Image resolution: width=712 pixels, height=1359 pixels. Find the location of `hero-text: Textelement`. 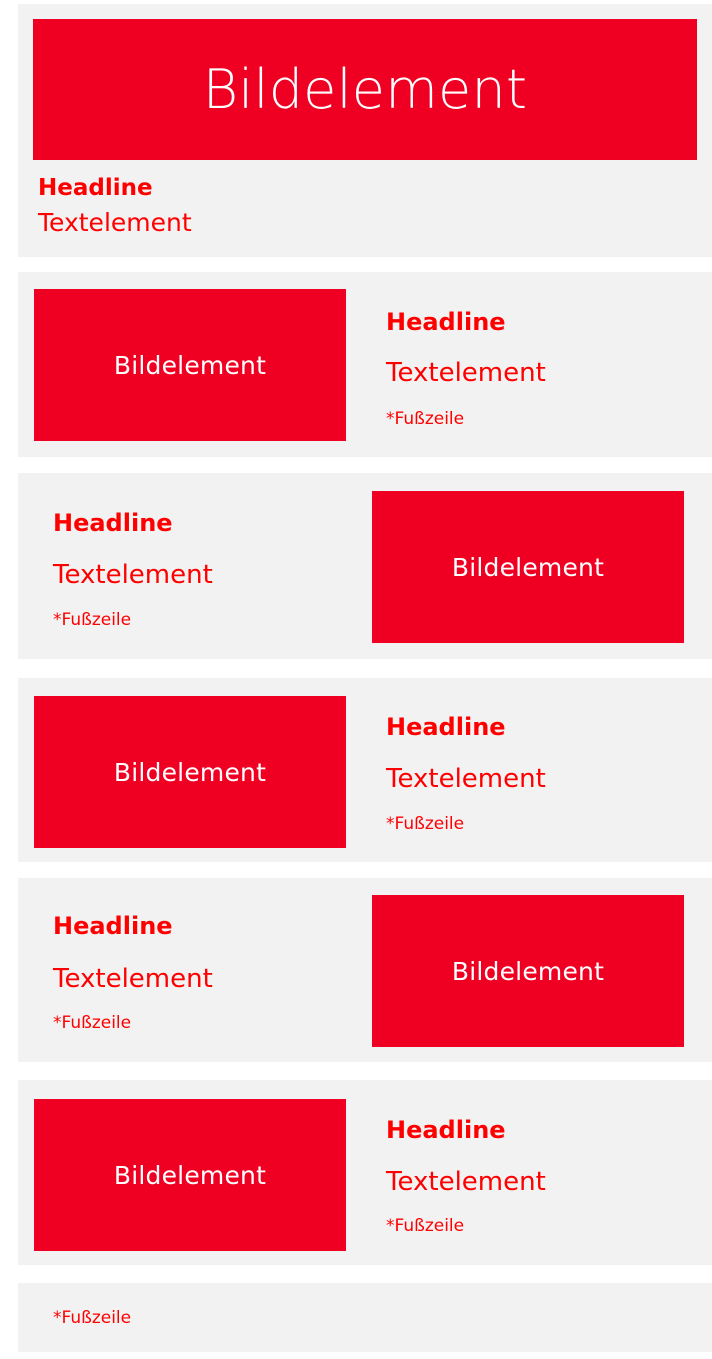

hero-text: Textelement is located at coordinates (115, 222).